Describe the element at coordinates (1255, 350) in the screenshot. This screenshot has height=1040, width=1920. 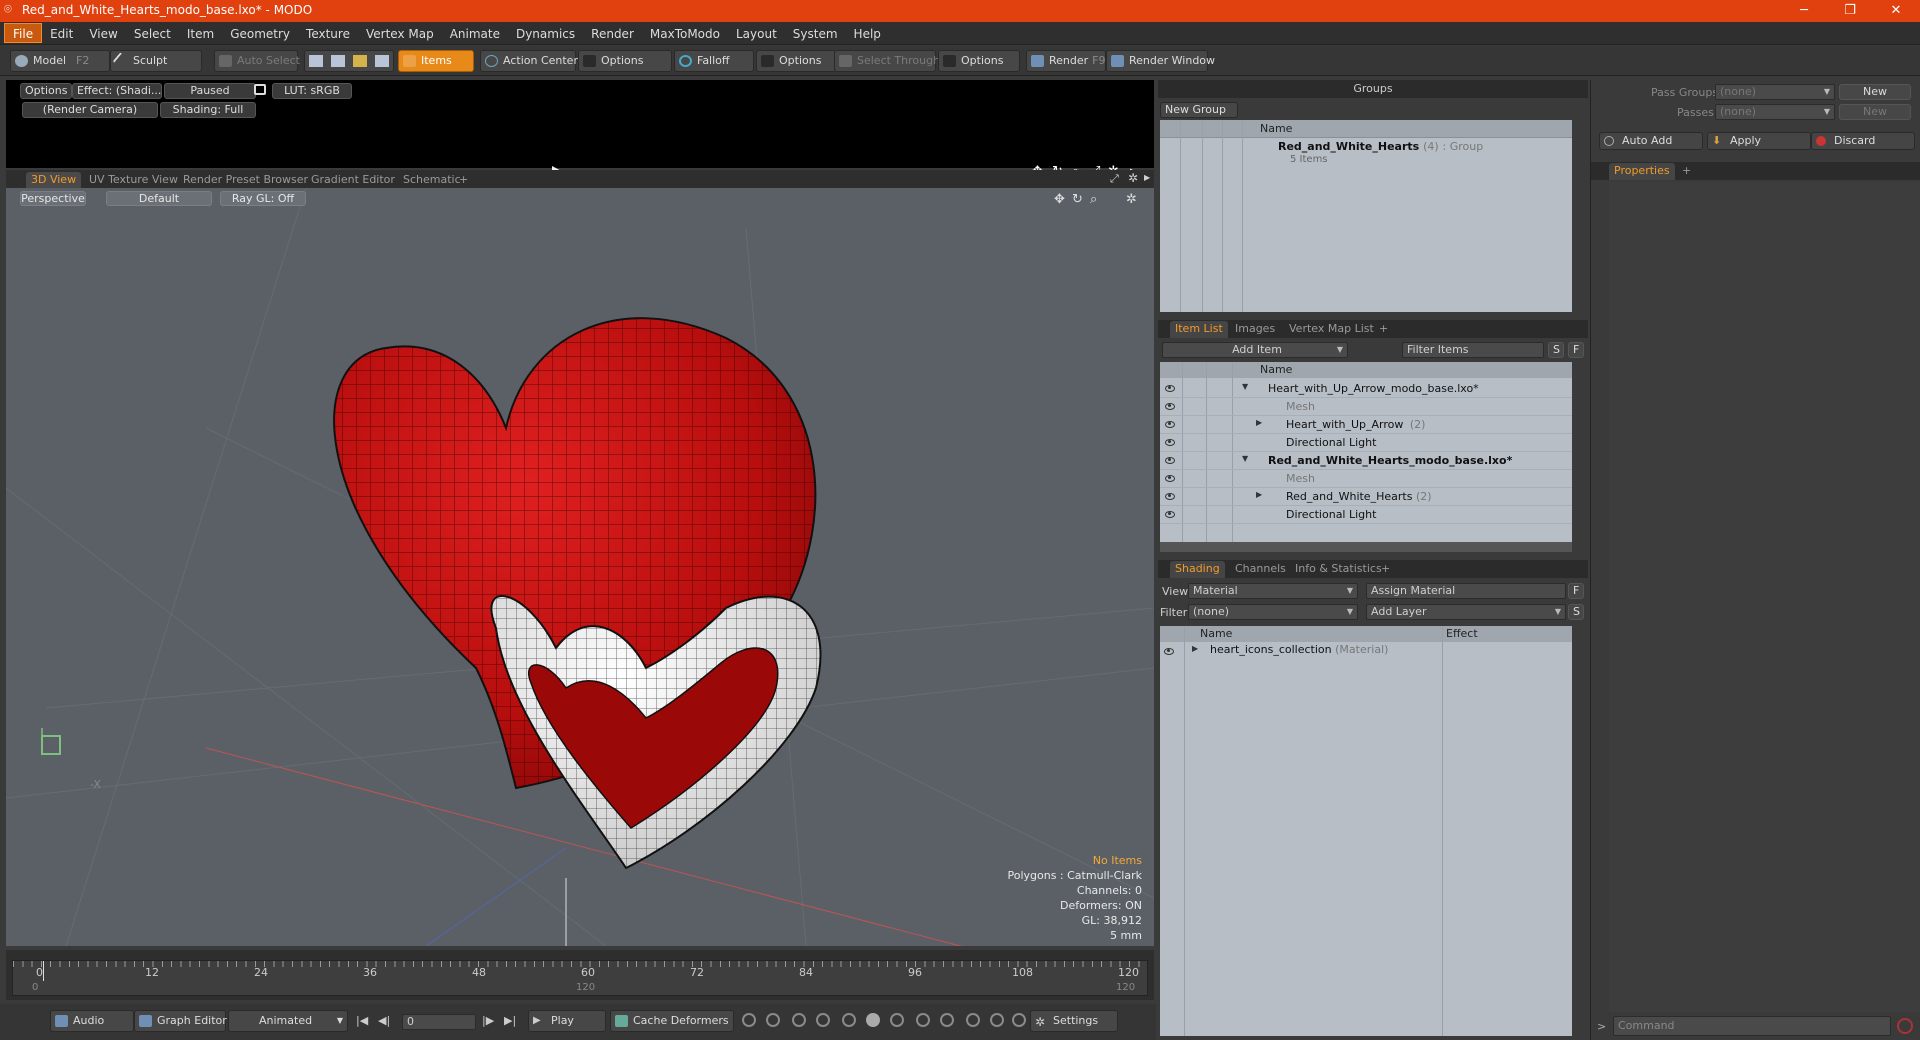
I see `add-item-dropdown: Add Item` at that location.